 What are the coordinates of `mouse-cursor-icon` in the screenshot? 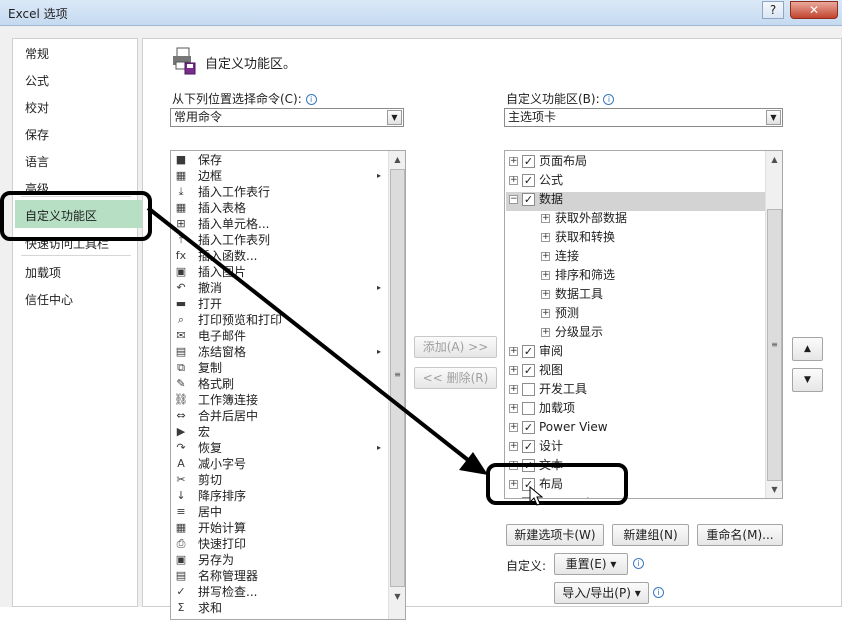 It's located at (536, 496).